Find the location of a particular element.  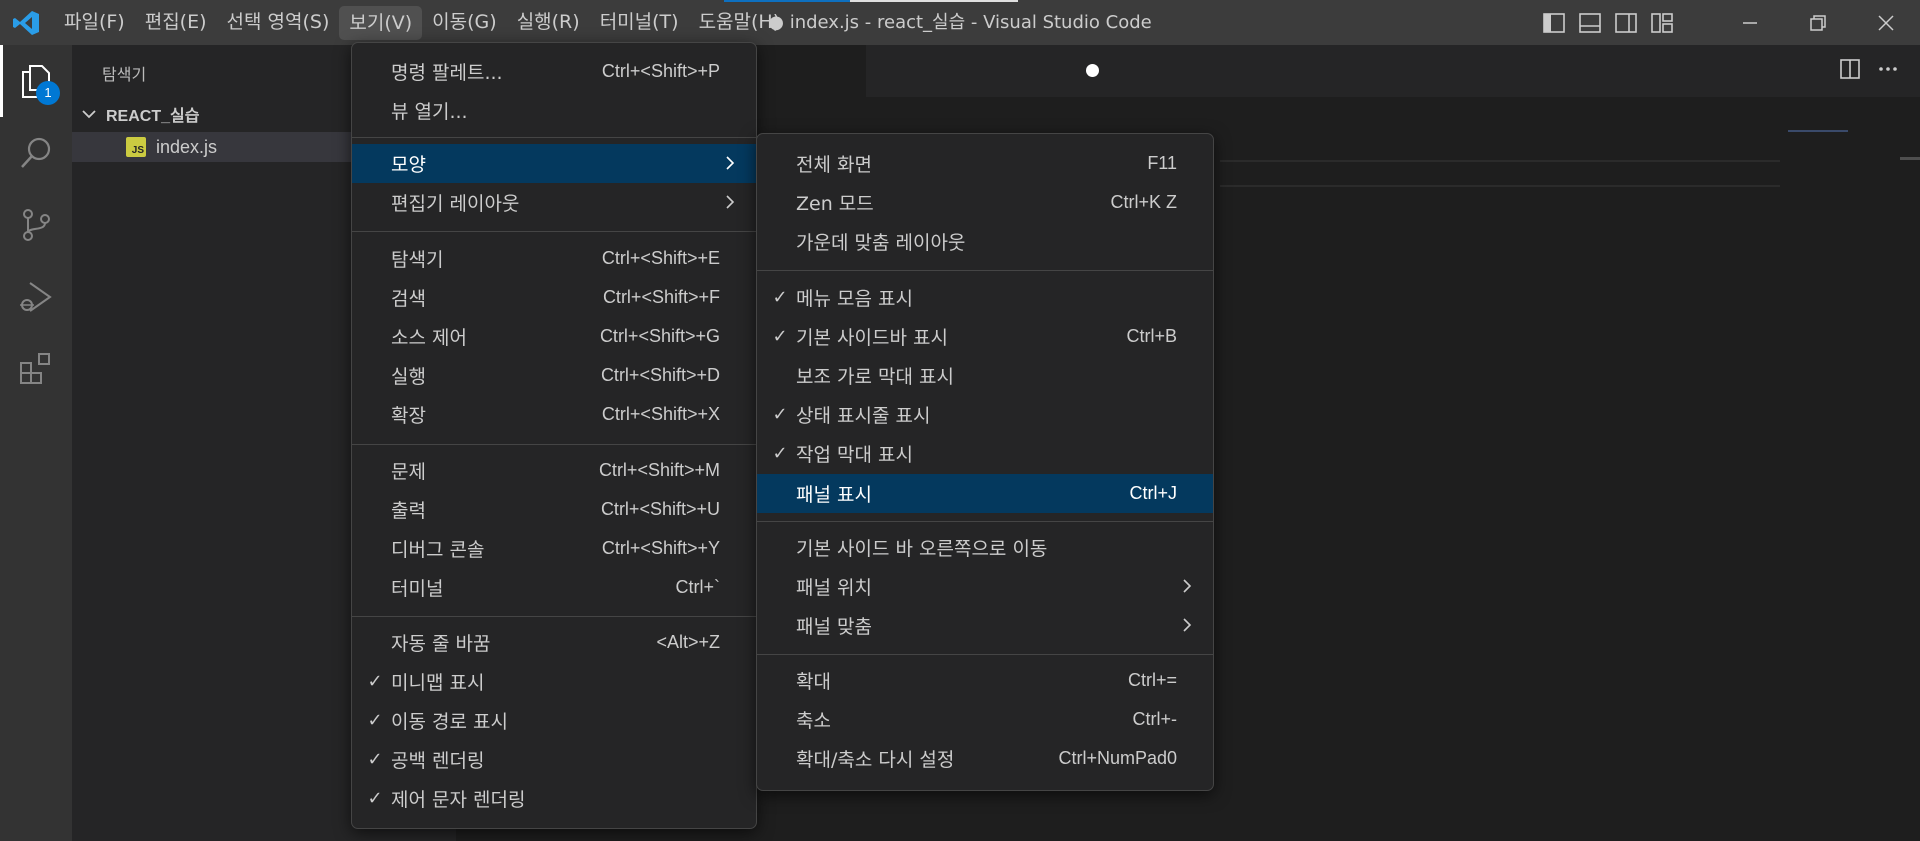

activity-explorer: 1 is located at coordinates (36, 81).